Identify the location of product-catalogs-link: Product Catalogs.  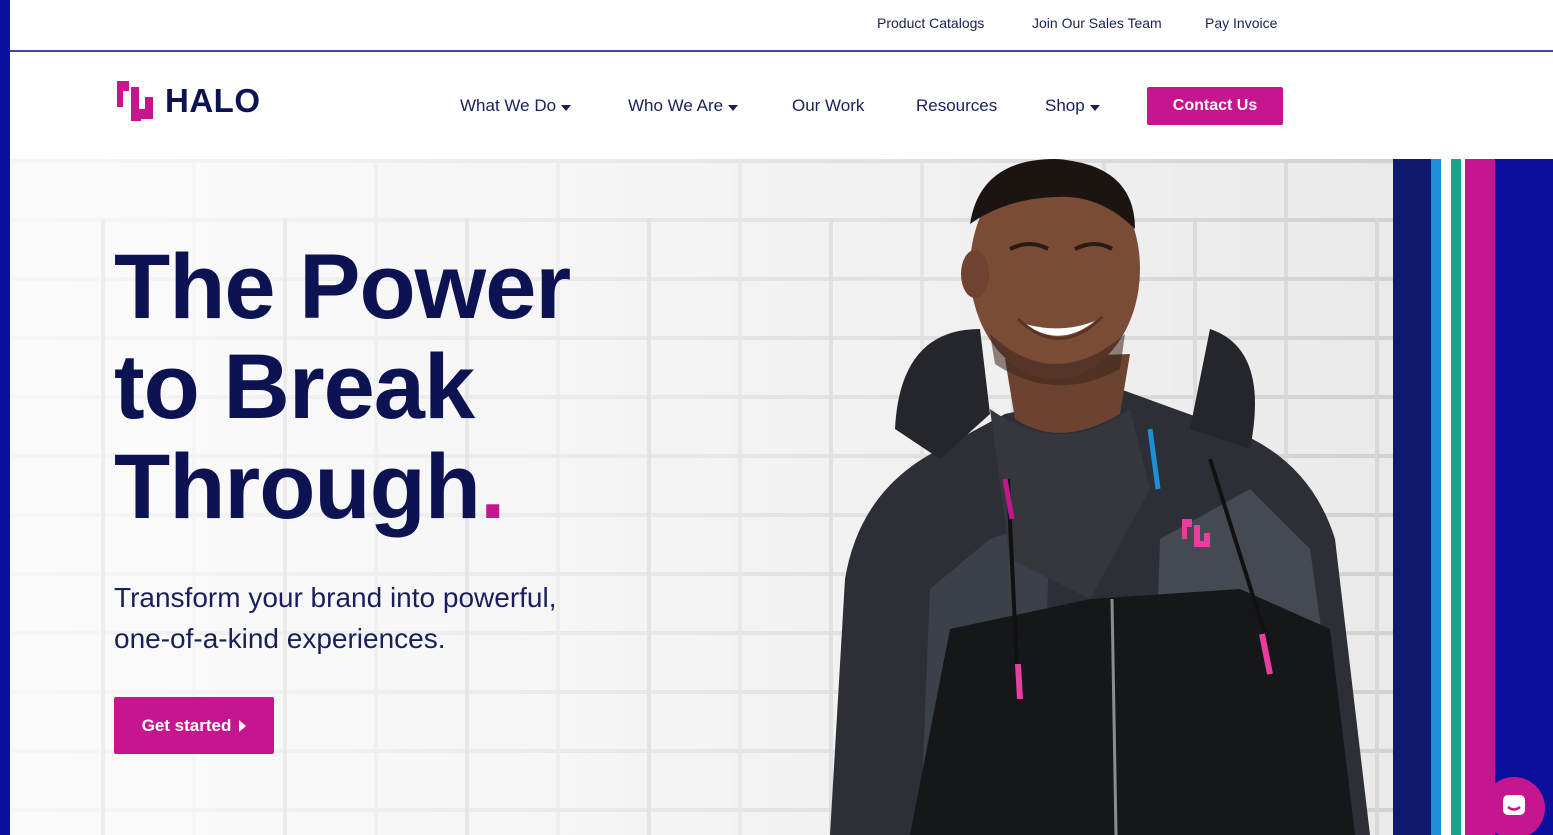
(930, 23).